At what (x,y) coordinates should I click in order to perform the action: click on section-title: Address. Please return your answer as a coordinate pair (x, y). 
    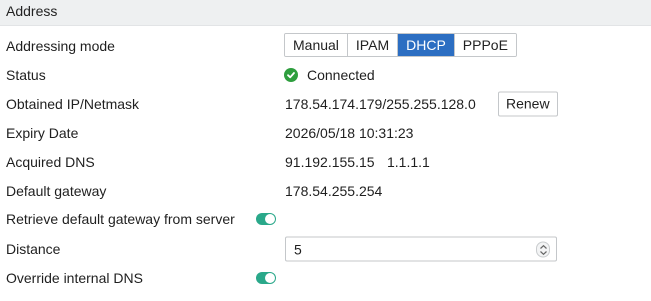
    Looking at the image, I should click on (32, 11).